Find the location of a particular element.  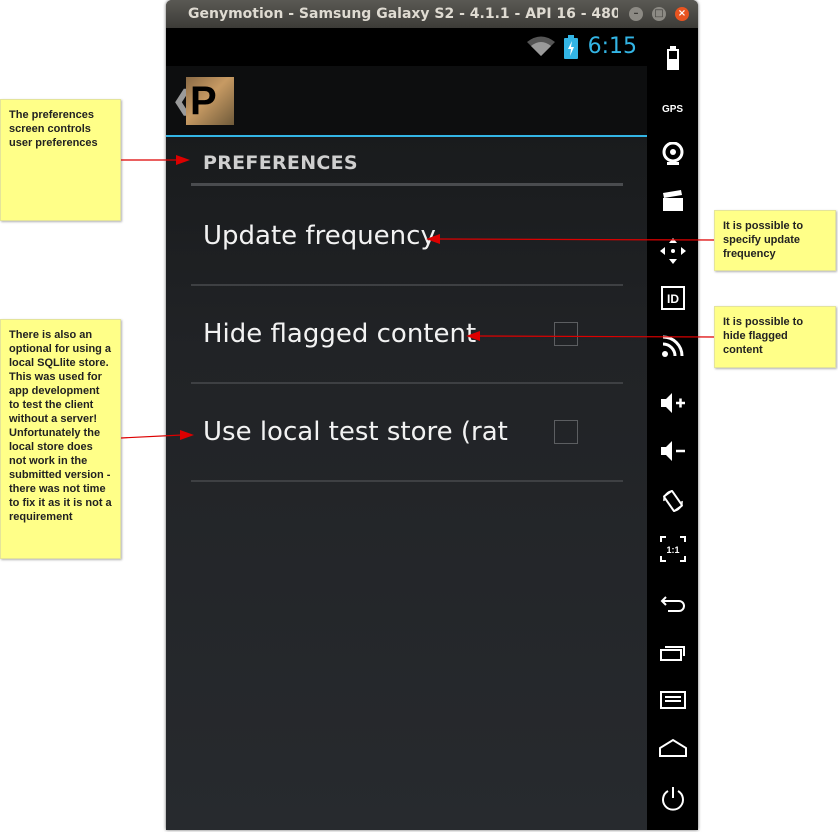

arrow-hide-flagged is located at coordinates (596, 336).